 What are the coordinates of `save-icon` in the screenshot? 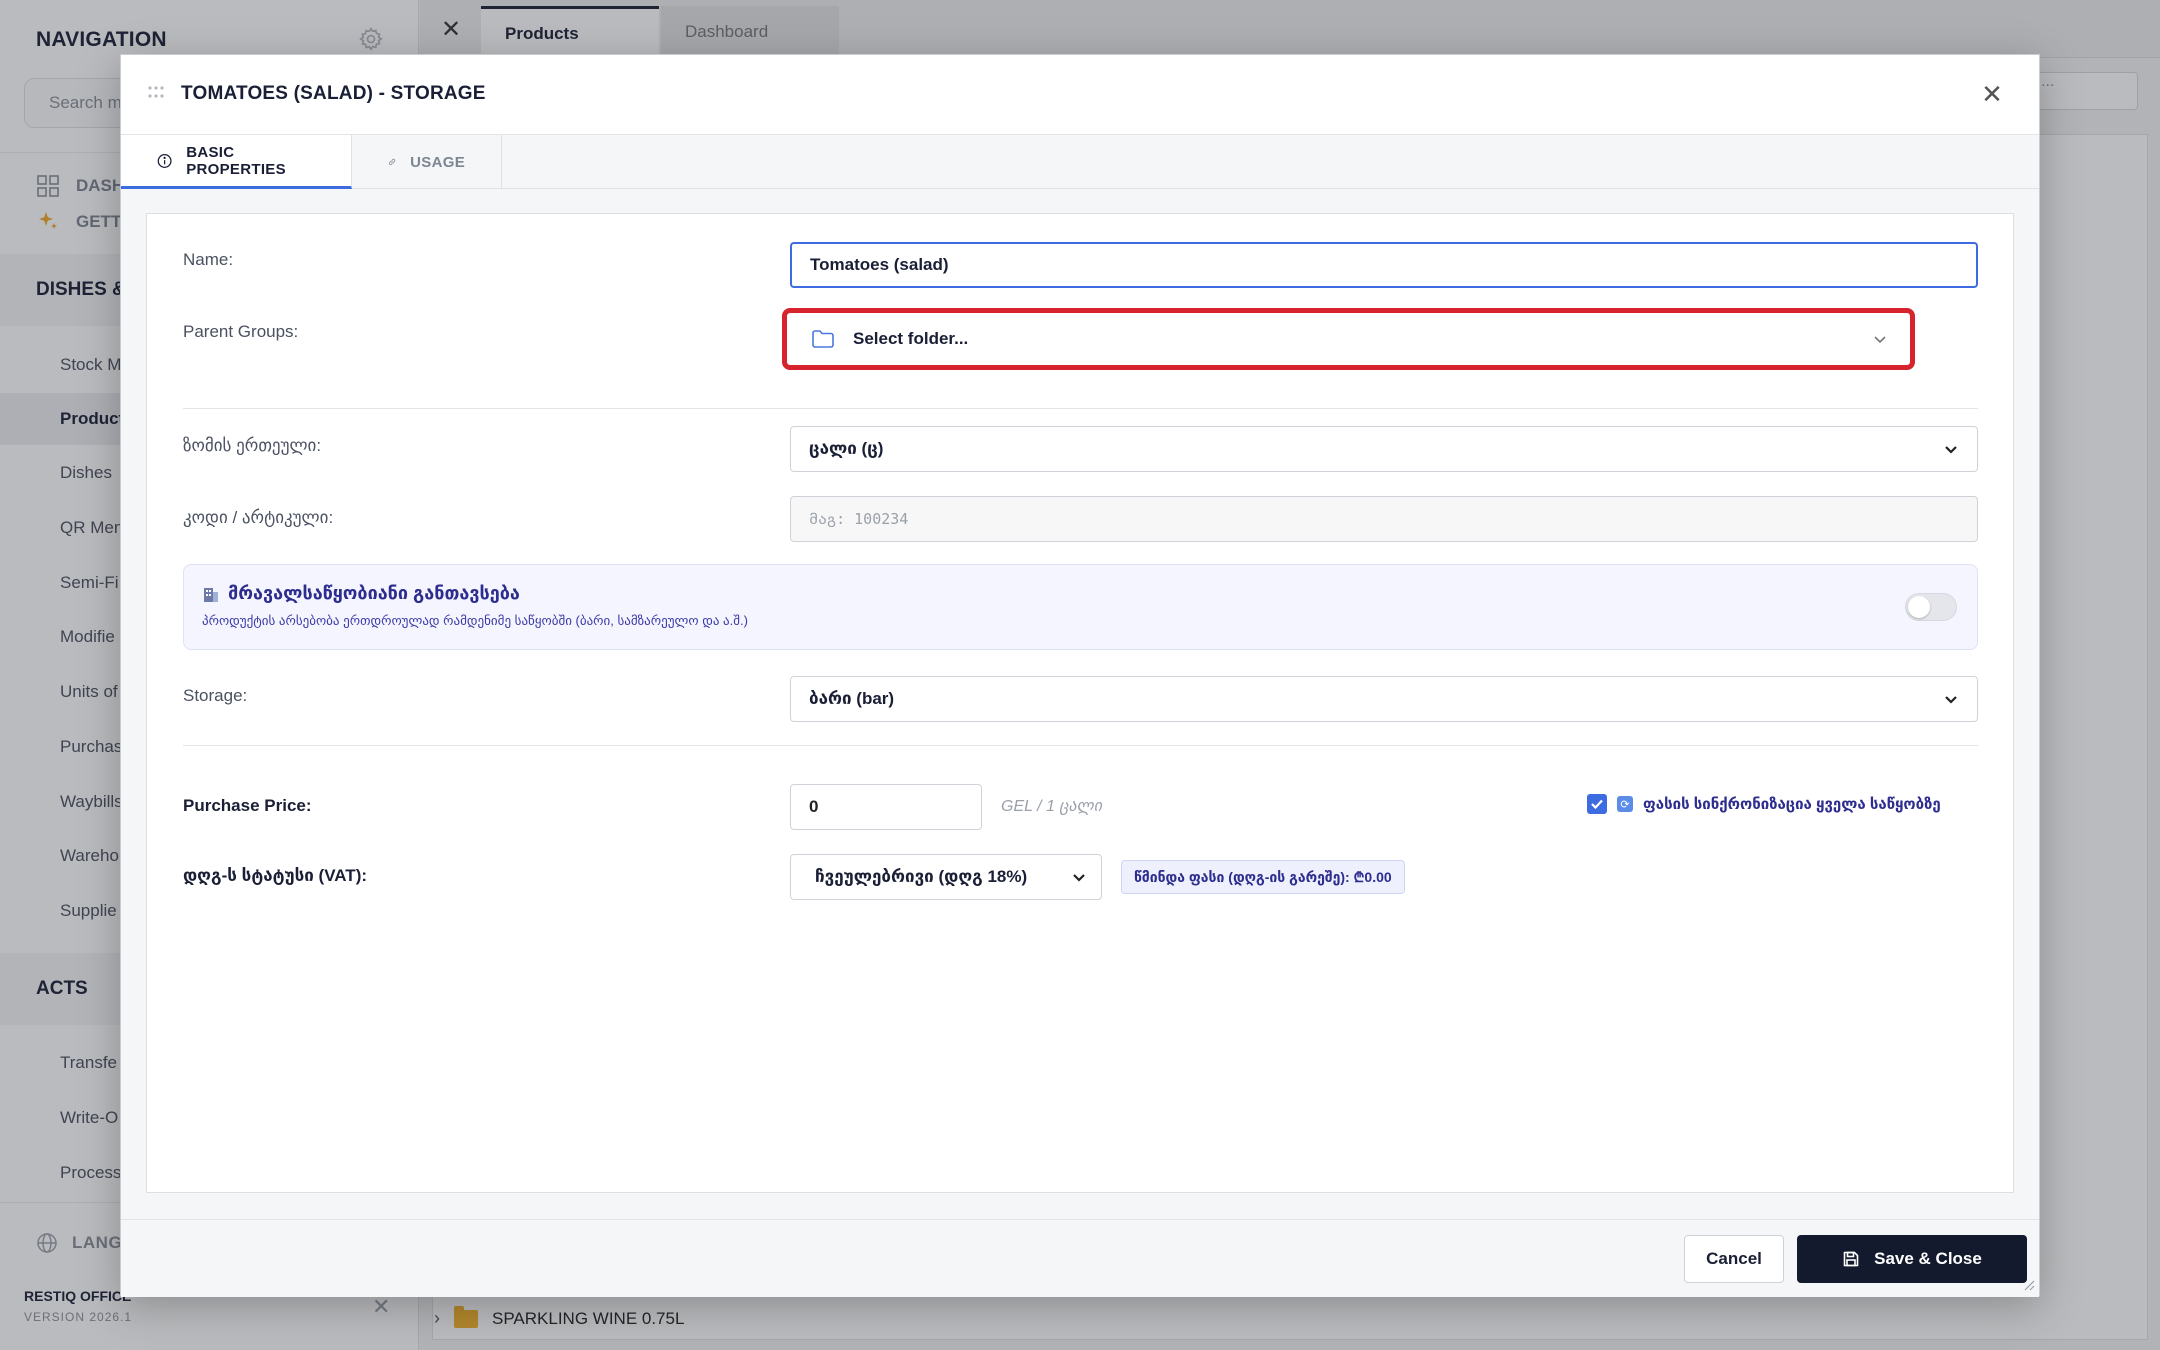 It's located at (1851, 1259).